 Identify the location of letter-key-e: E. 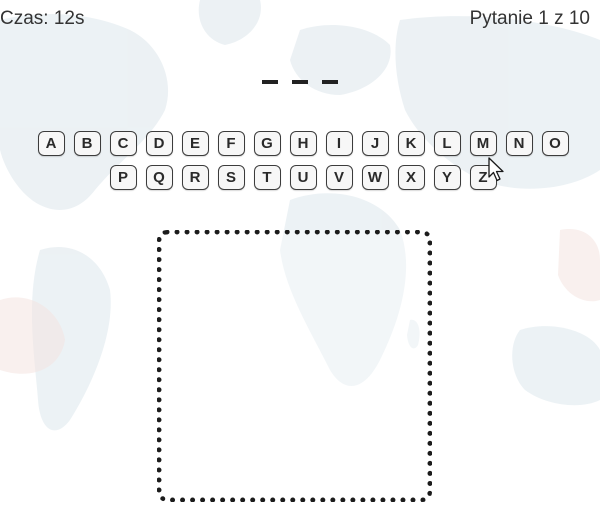
(195, 143).